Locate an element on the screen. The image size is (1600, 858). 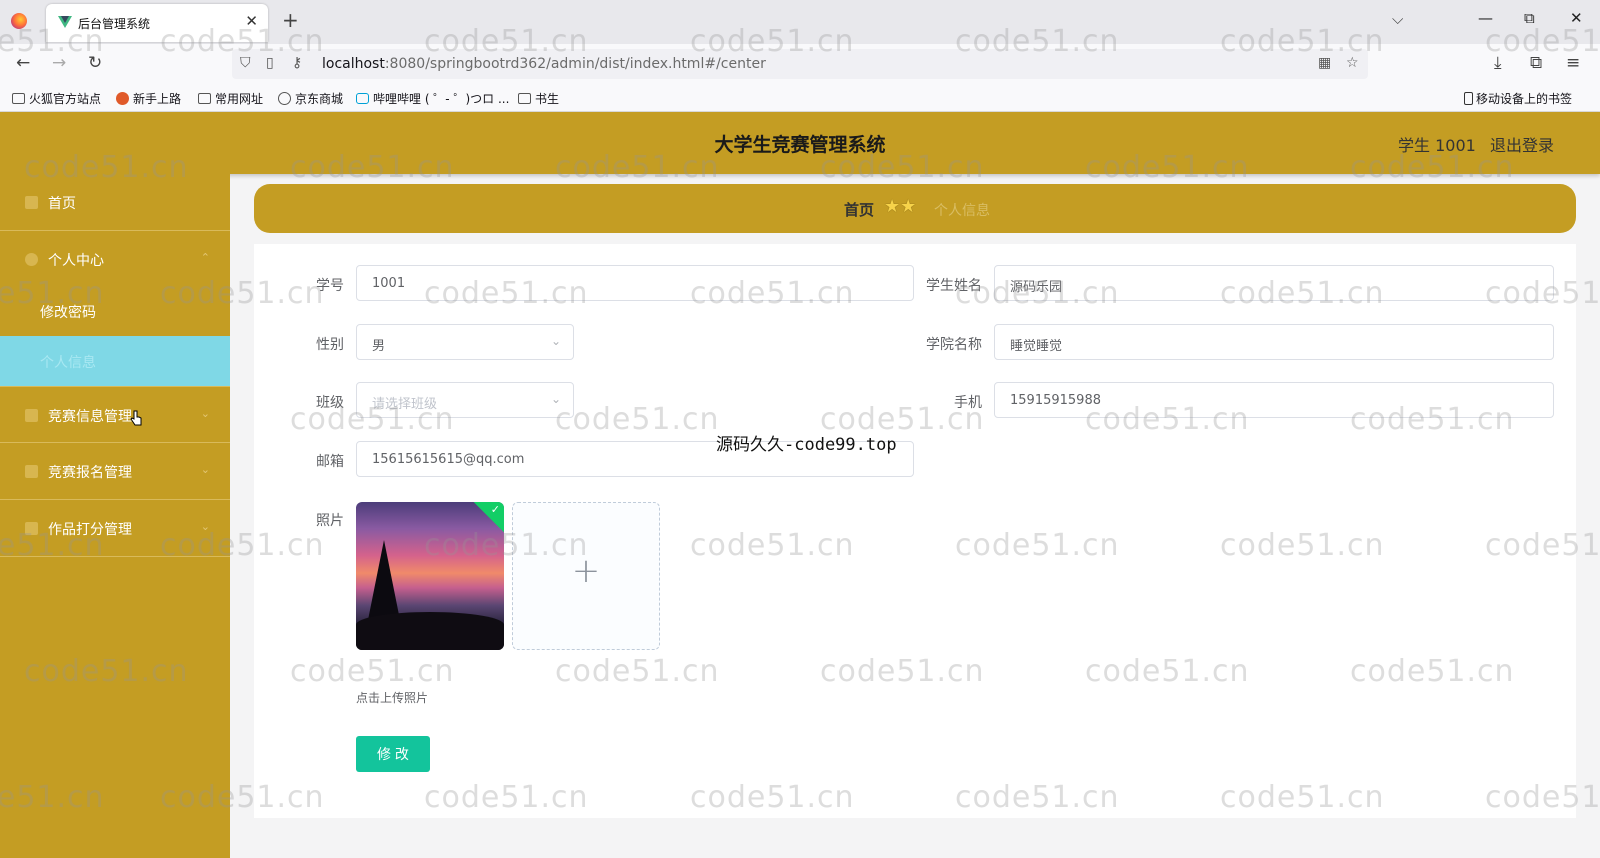
photo-upload-button: + is located at coordinates (586, 576).